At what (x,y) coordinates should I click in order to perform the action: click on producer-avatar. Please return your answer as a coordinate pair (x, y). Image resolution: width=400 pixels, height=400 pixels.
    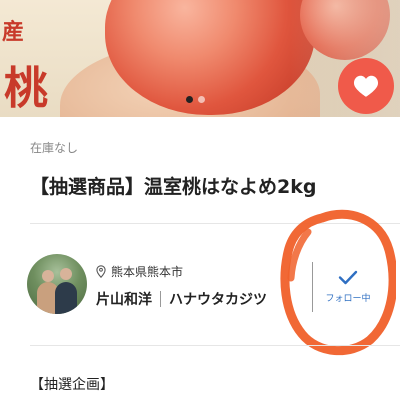
    Looking at the image, I should click on (57, 284).